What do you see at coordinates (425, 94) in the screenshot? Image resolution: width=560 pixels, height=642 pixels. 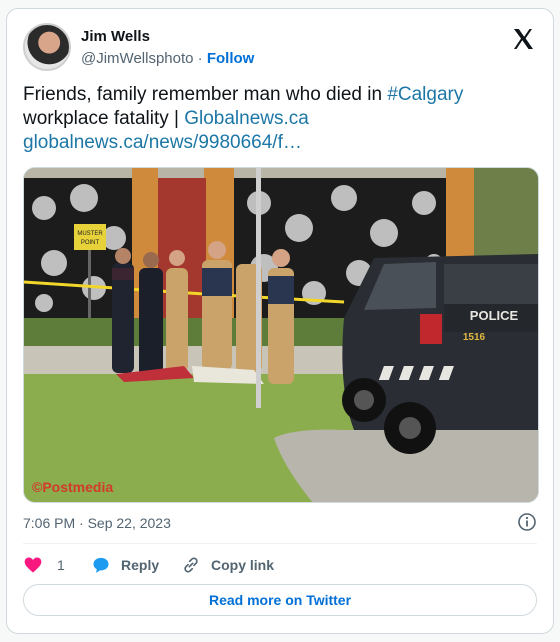 I see `hashtag-link: #Calgary` at bounding box center [425, 94].